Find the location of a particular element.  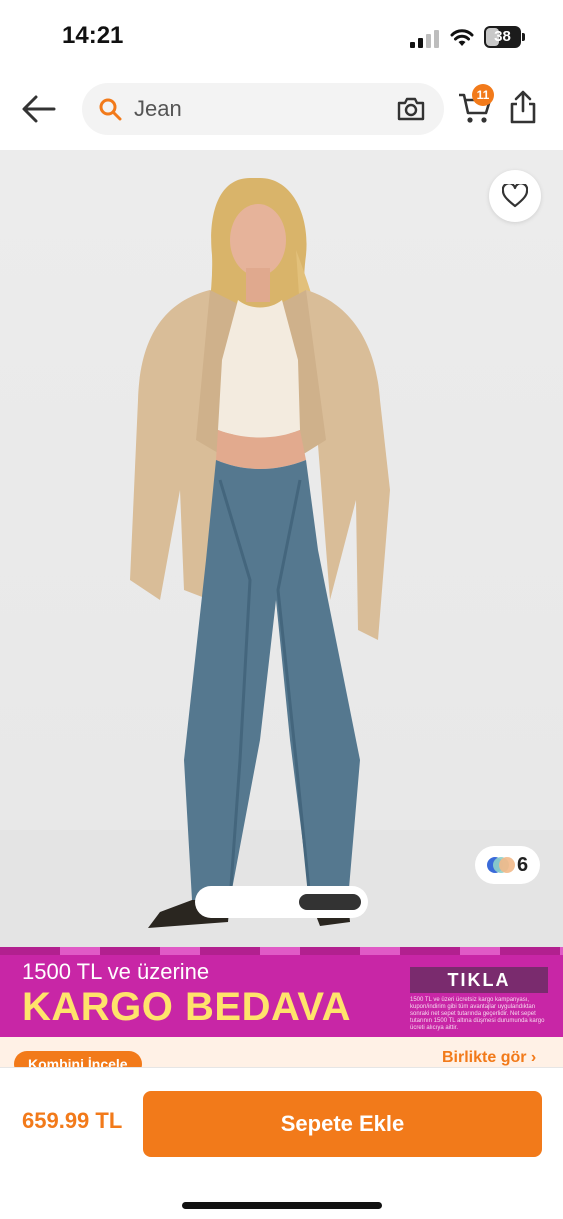

favorite-button is located at coordinates (515, 196).